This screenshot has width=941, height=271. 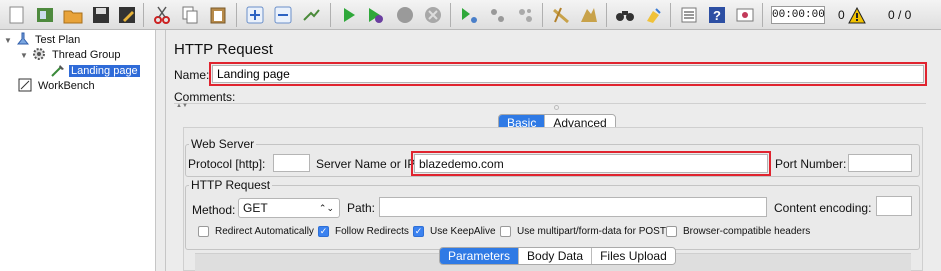 I want to click on remote-shutdown-icon, so click(x=525, y=15).